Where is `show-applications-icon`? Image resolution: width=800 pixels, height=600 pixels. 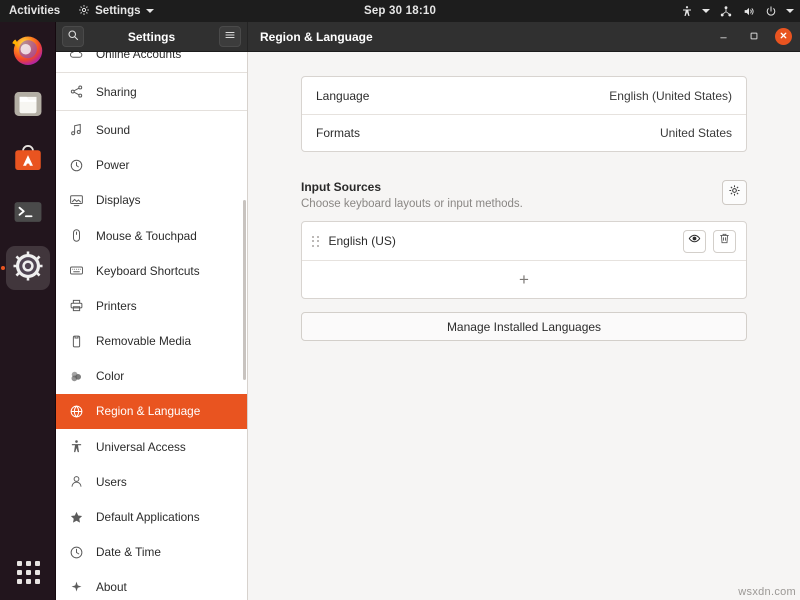
show-applications-icon is located at coordinates (28, 572).